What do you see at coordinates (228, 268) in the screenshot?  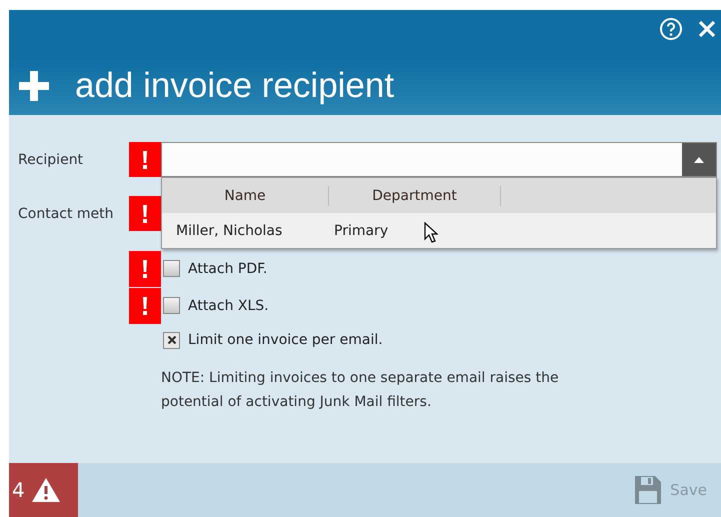 I see `checkbox-label: Attach PDF.` at bounding box center [228, 268].